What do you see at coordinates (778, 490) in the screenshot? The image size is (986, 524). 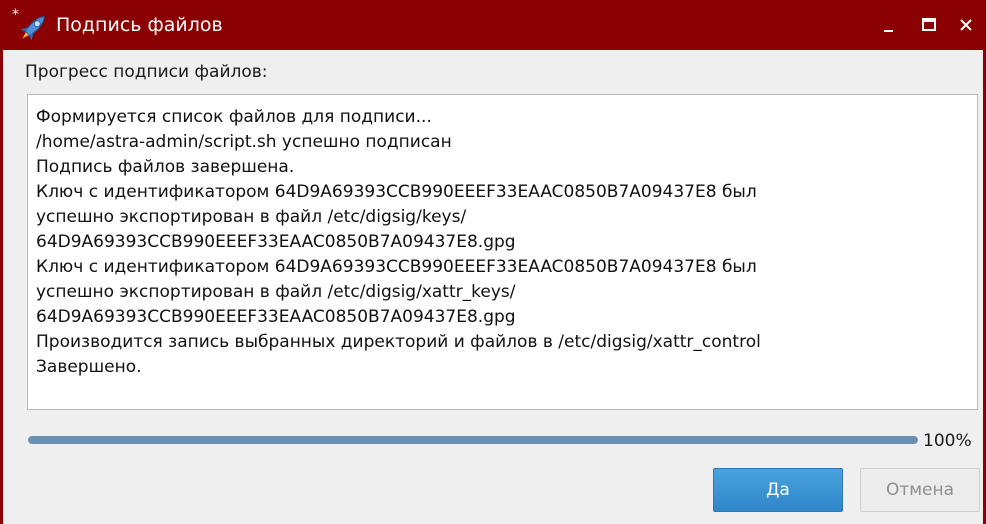 I see `ok-button: Да` at bounding box center [778, 490].